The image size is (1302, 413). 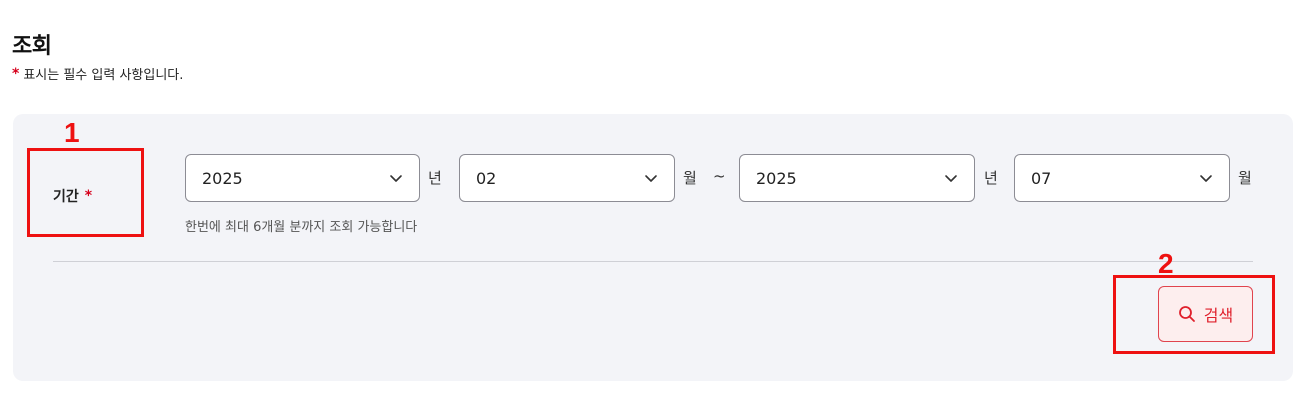 What do you see at coordinates (435, 178) in the screenshot?
I see `from-year-unit: 년` at bounding box center [435, 178].